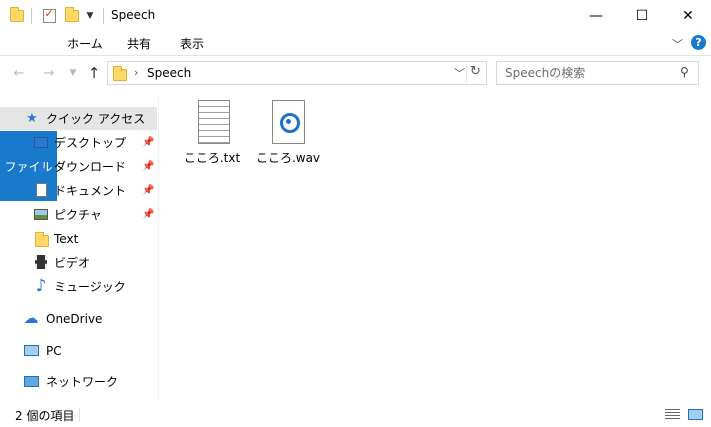 The image size is (711, 427). I want to click on nav-item-label: ビデオ, so click(72, 263).